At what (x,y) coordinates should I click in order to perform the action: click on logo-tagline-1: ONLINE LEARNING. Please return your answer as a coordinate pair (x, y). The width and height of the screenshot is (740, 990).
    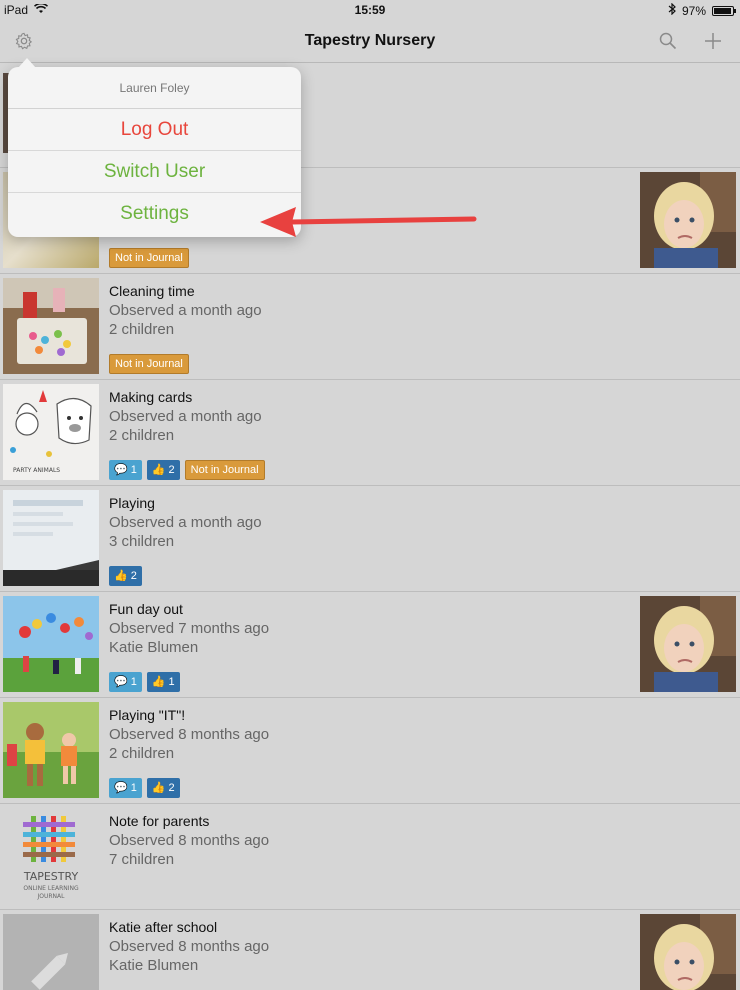
    Looking at the image, I should click on (51, 888).